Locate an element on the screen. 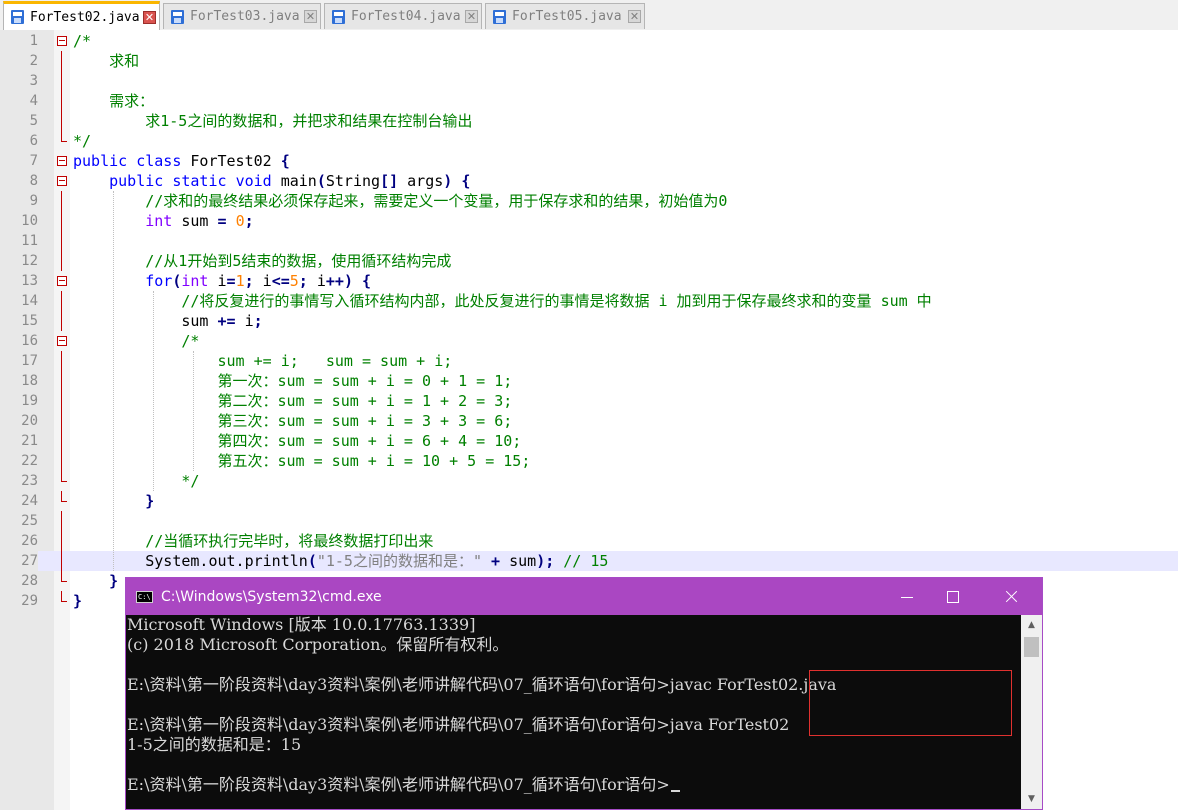  tab-fortest04: ForTest04.java ✕ is located at coordinates (403, 16).